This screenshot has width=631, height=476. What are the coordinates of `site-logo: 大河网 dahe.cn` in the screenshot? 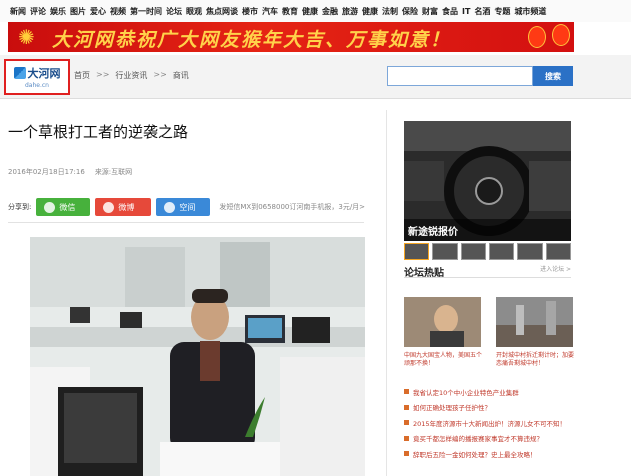 It's located at (37, 77).